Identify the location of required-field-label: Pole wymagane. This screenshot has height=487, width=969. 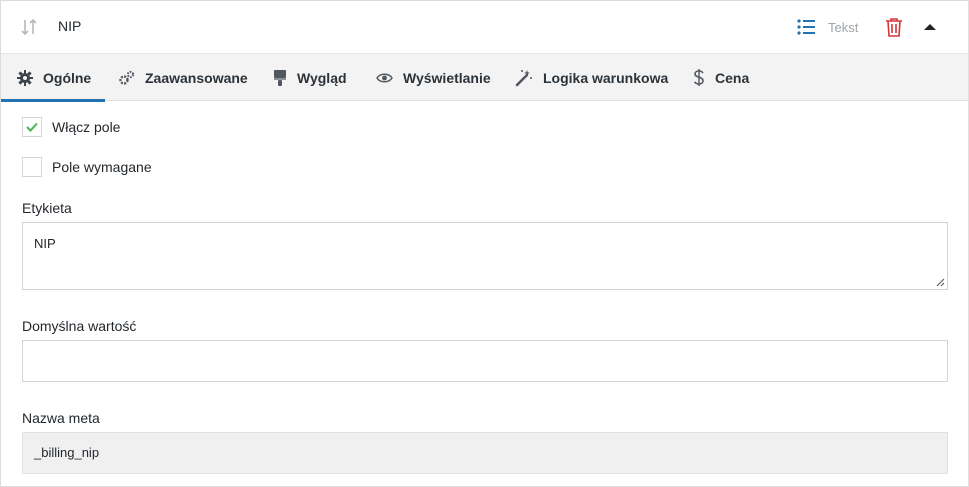
(102, 167).